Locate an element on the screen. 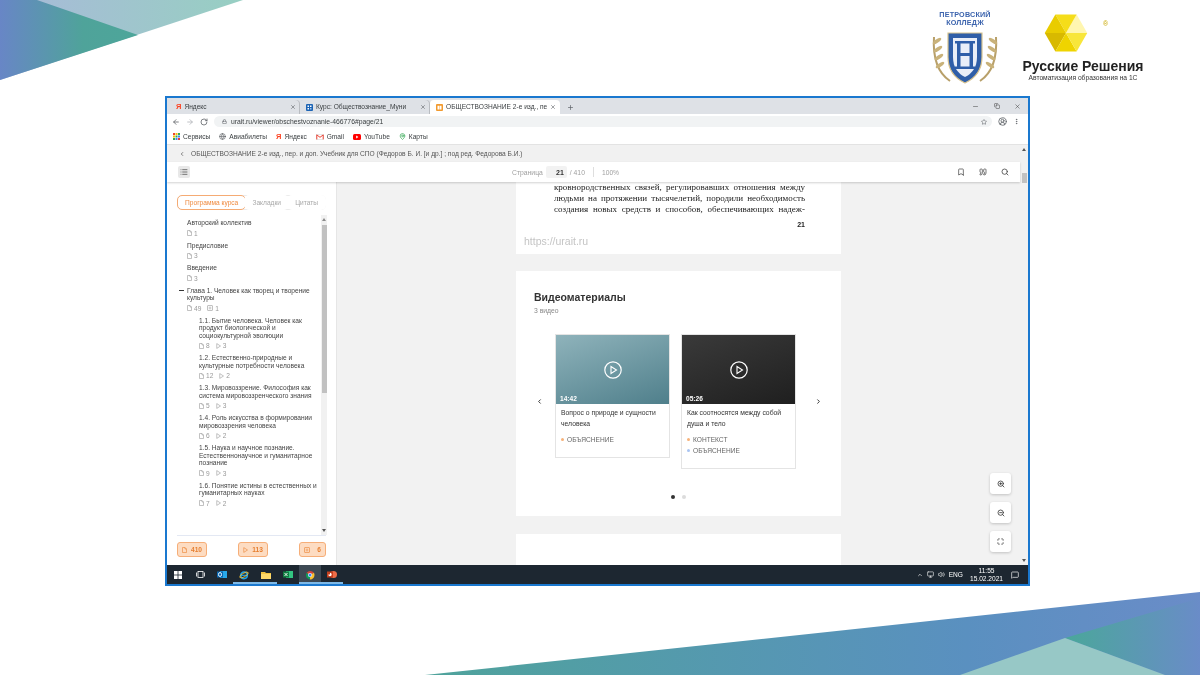 The width and height of the screenshot is (1200, 675). zoom-in-icon is located at coordinates (1000, 483).